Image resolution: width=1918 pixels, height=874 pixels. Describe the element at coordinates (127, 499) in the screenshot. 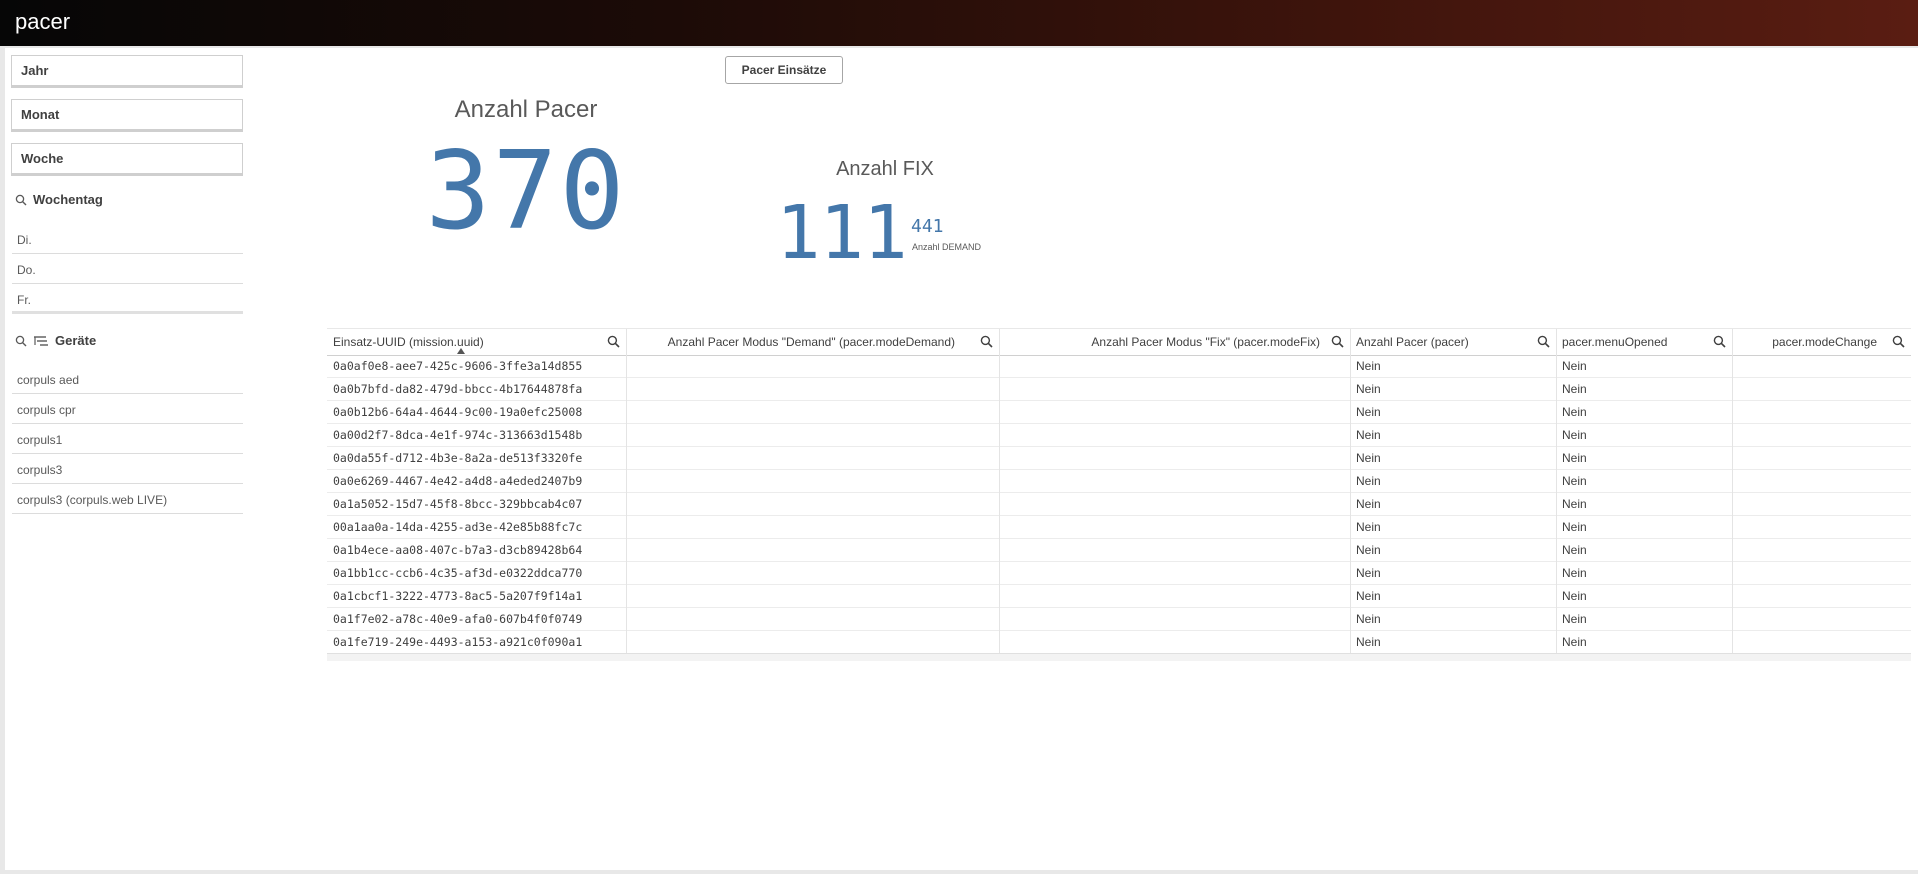

I see `list-item: corpuls3 (corpuls.web LIVE)` at that location.